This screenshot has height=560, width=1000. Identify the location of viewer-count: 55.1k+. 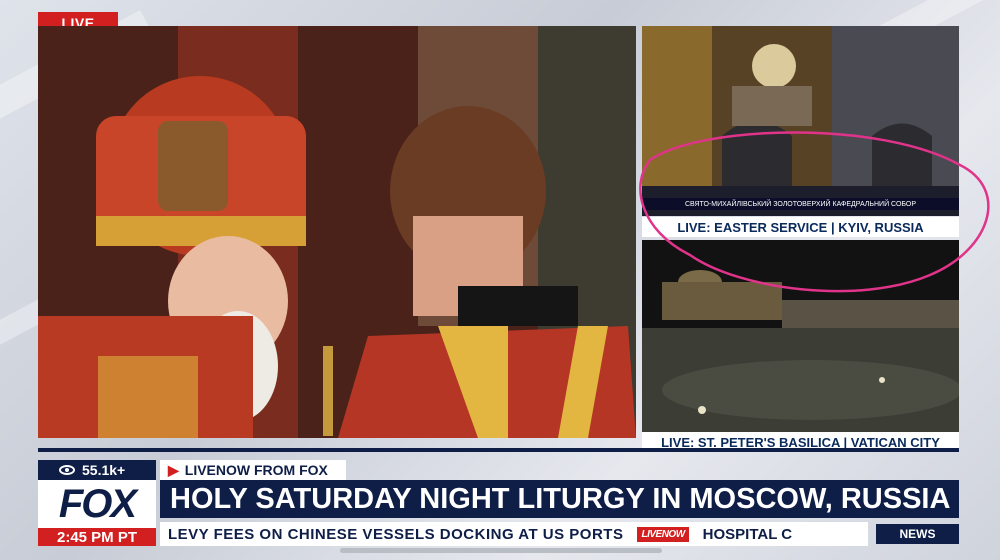
(97, 470).